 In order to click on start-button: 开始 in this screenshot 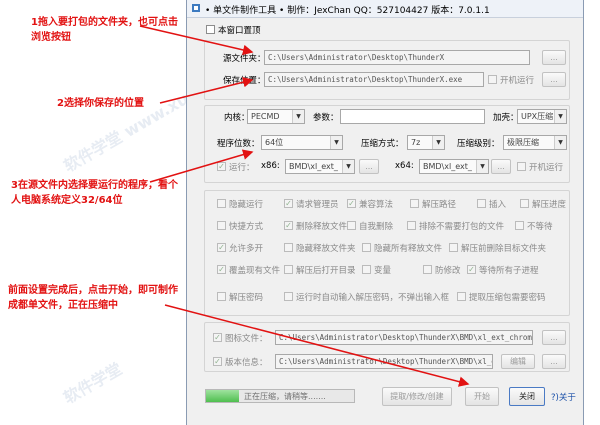, I will do `click(482, 396)`.